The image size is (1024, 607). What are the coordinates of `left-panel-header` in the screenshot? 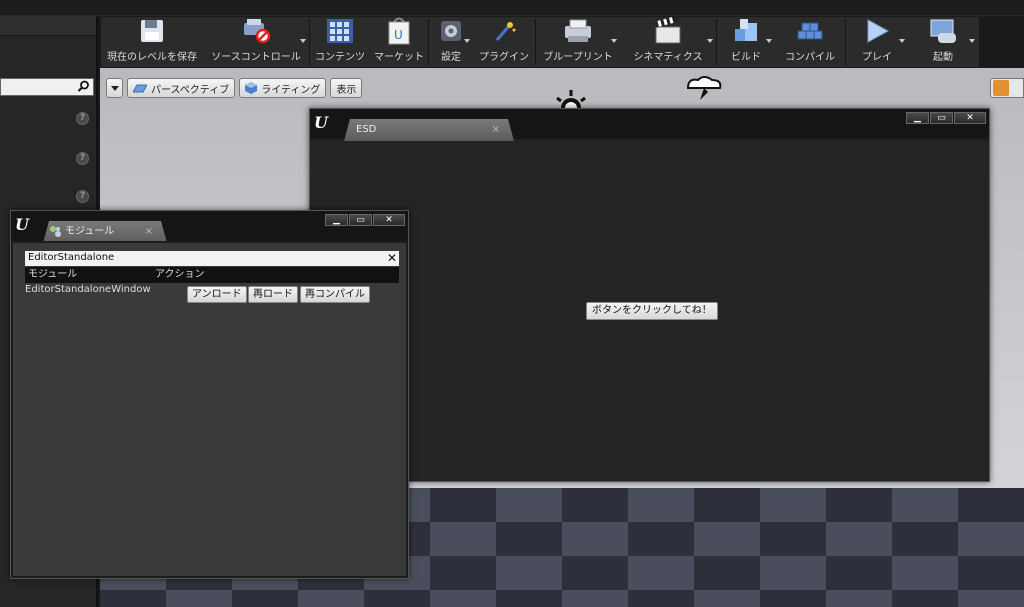 It's located at (48, 26).